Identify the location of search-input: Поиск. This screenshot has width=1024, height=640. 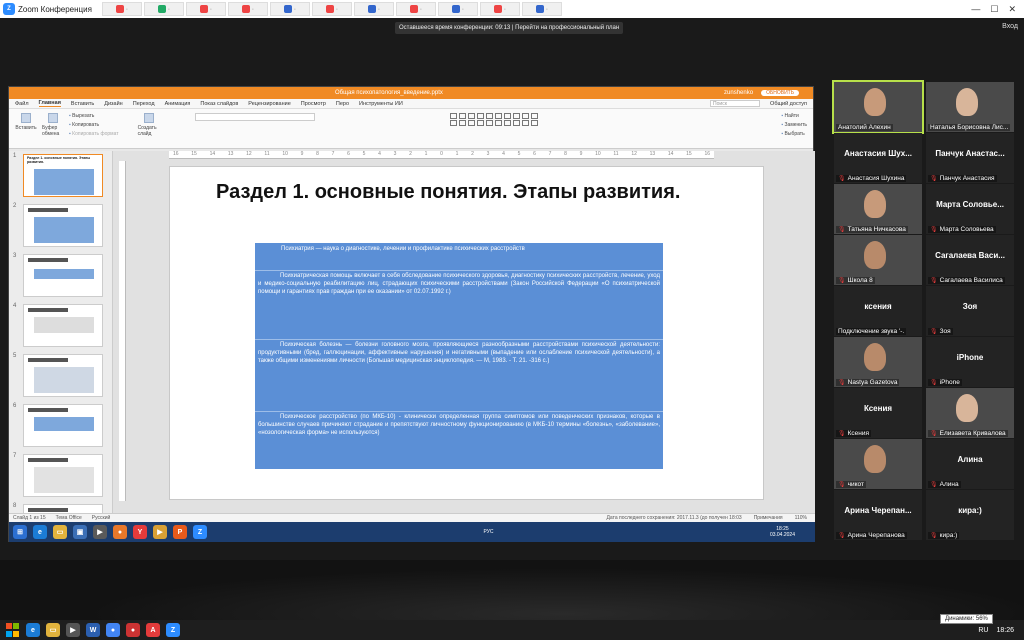
(735, 103).